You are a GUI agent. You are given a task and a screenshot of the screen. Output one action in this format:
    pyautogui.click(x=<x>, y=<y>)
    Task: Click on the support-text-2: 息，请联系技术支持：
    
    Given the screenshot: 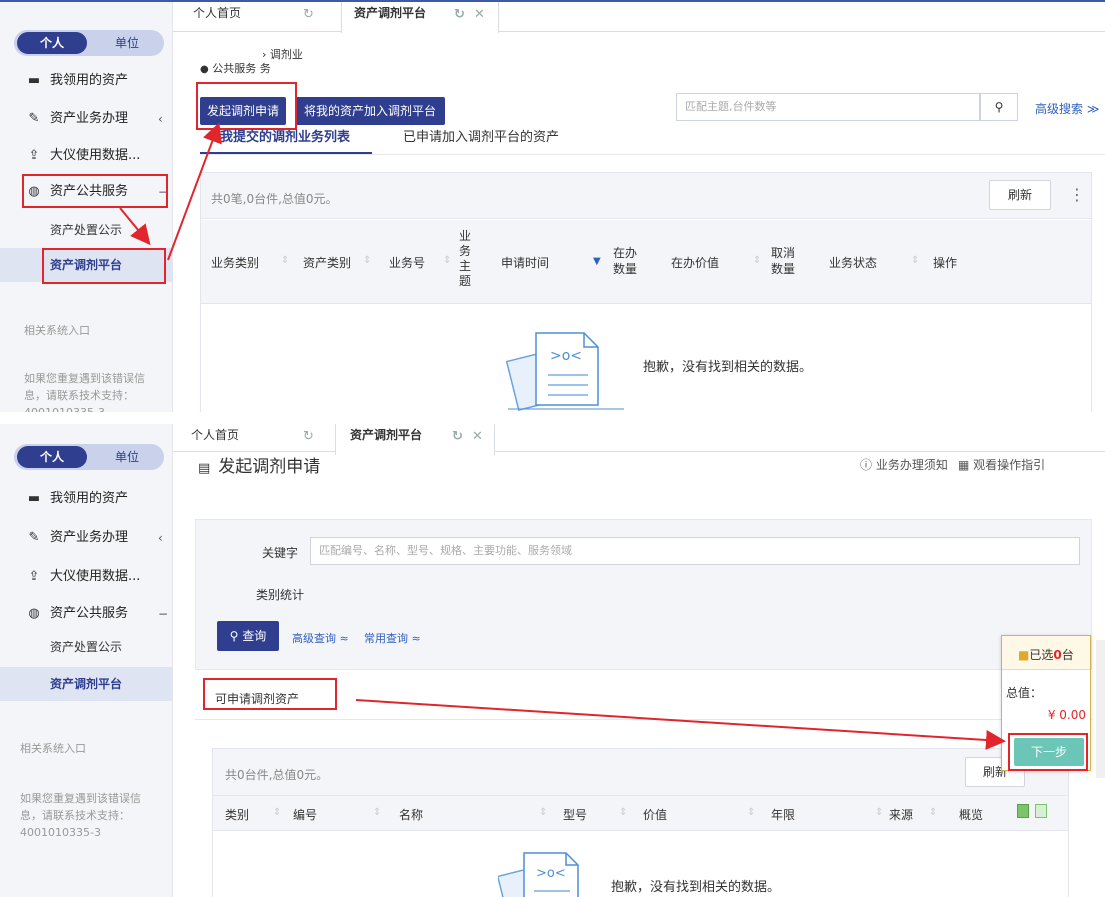 What is the action you would take?
    pyautogui.click(x=79, y=395)
    